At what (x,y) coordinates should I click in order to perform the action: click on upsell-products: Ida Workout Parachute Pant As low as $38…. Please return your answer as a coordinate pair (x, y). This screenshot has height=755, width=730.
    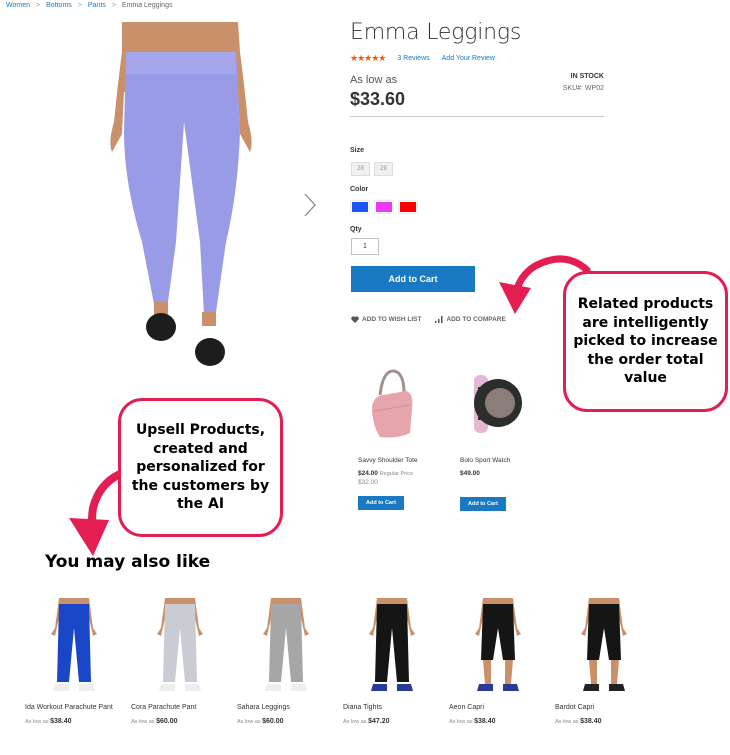
    Looking at the image, I should click on (343, 661).